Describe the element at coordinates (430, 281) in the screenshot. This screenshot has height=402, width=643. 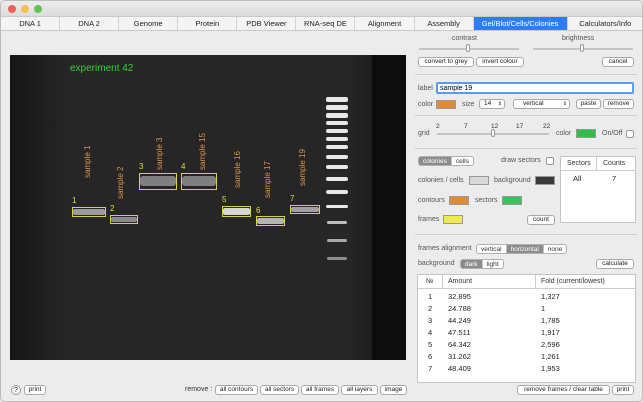
I see `number-column-header: №` at that location.